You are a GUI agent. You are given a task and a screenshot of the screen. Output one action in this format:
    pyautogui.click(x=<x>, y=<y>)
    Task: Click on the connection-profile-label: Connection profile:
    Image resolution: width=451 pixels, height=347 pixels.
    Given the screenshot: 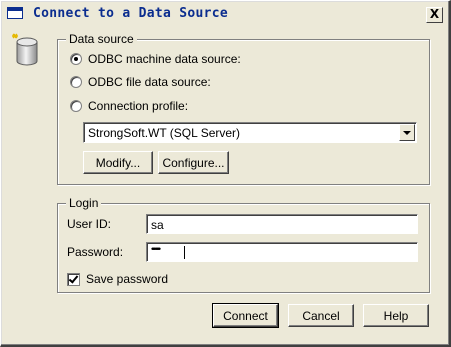 What is the action you would take?
    pyautogui.click(x=138, y=106)
    